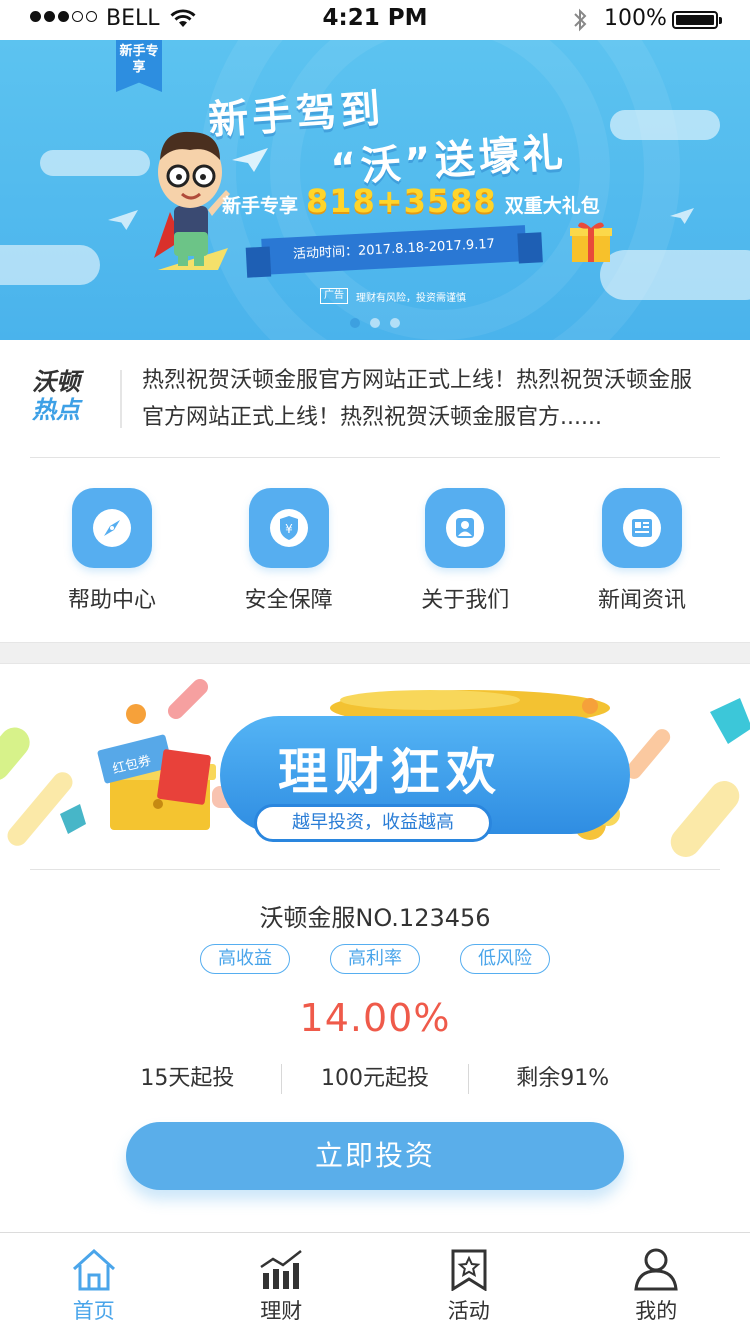 Image resolution: width=750 pixels, height=1334 pixels. I want to click on product-name: 沃顿金服NO.123456, so click(375, 918).